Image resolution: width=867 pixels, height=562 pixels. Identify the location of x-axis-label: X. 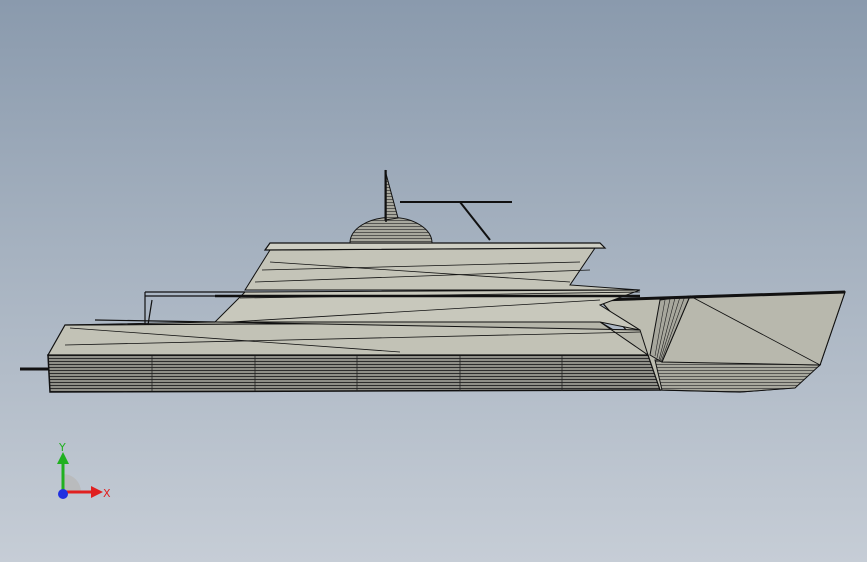
(107, 493).